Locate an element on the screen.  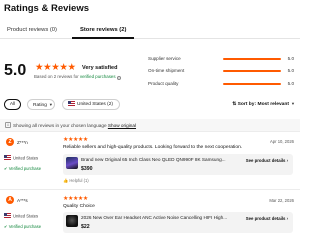
filter-all-chip: All is located at coordinates (12, 104).